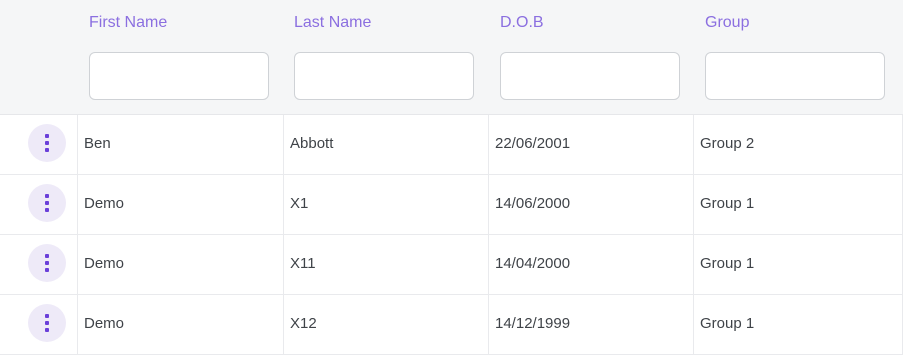 The height and width of the screenshot is (360, 903). Describe the element at coordinates (590, 144) in the screenshot. I see `cell-dob: 22/06/2001` at that location.